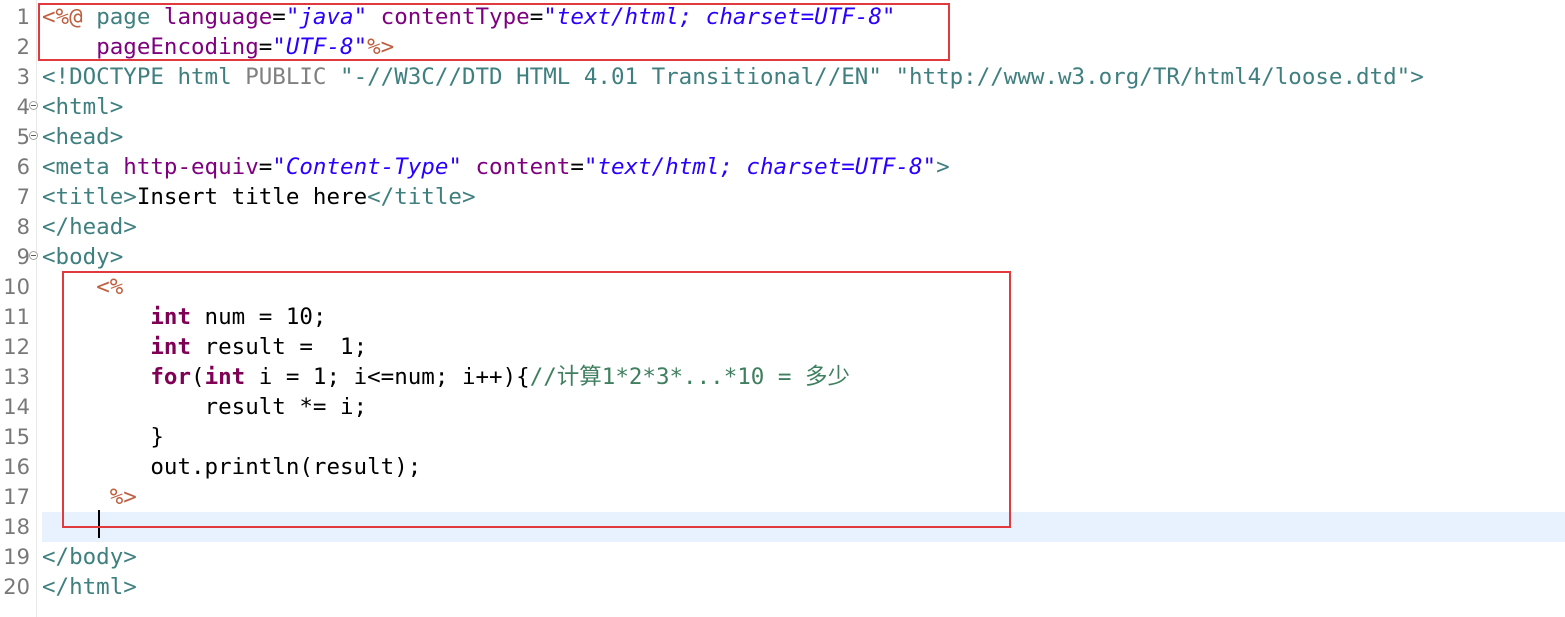 The width and height of the screenshot is (1565, 617). Describe the element at coordinates (803, 557) in the screenshot. I see `code-text: </body>` at that location.